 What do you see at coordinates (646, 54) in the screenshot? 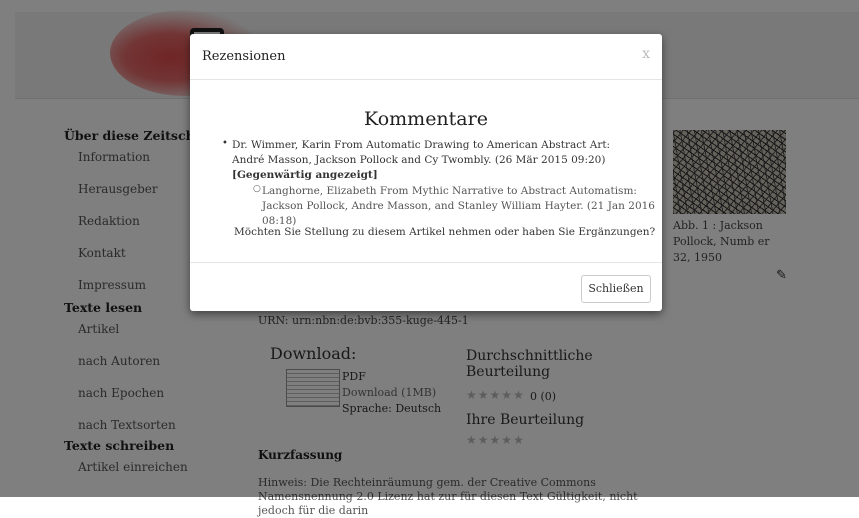
I see `close-icon: x` at bounding box center [646, 54].